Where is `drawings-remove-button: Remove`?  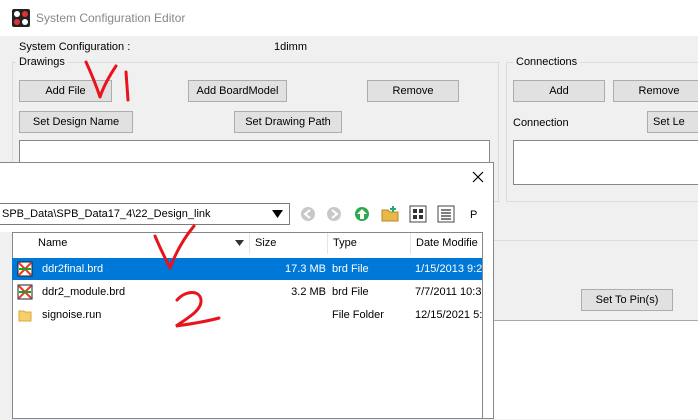 drawings-remove-button: Remove is located at coordinates (413, 91).